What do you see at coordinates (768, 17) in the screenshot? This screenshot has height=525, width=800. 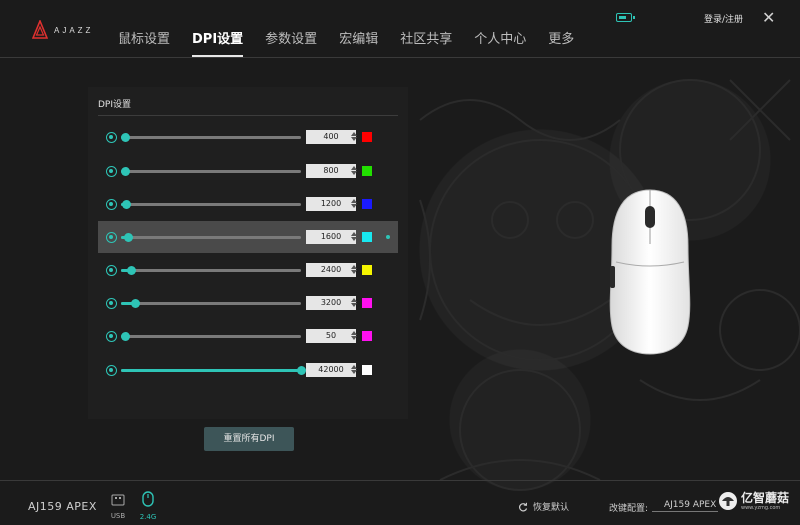 I see `close-icon: ✕` at bounding box center [768, 17].